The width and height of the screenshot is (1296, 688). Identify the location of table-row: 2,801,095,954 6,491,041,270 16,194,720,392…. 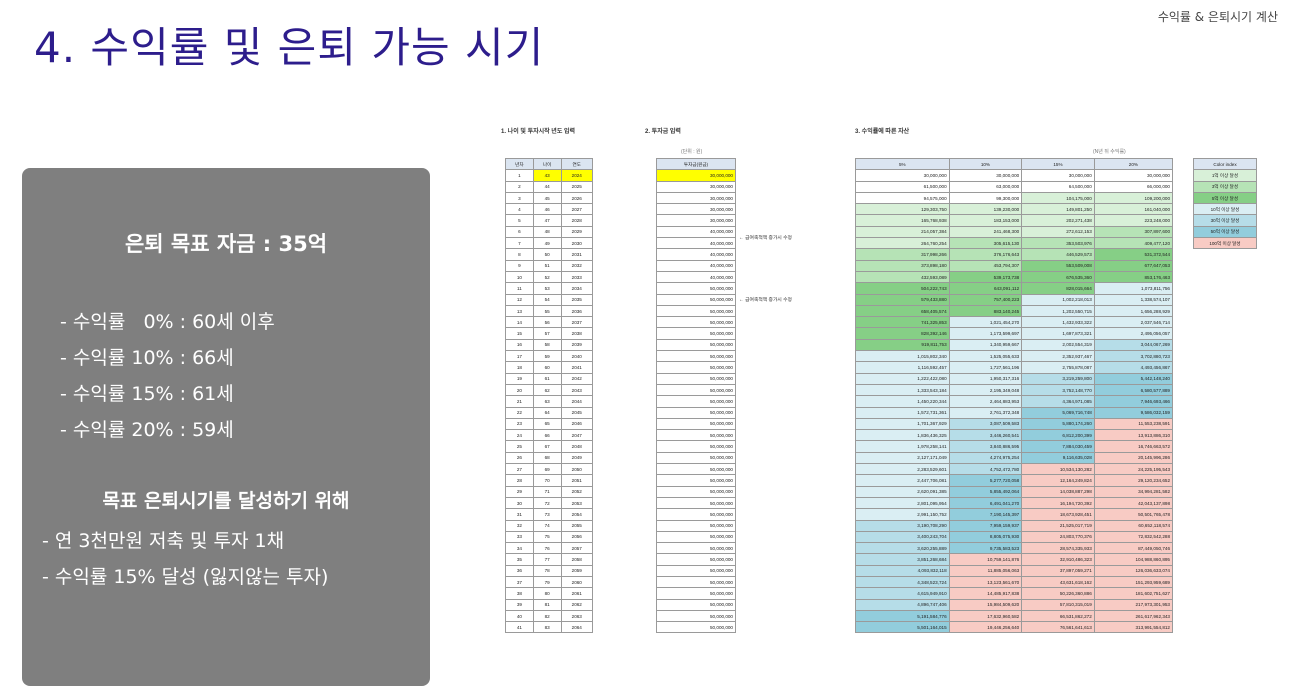
(1014, 503).